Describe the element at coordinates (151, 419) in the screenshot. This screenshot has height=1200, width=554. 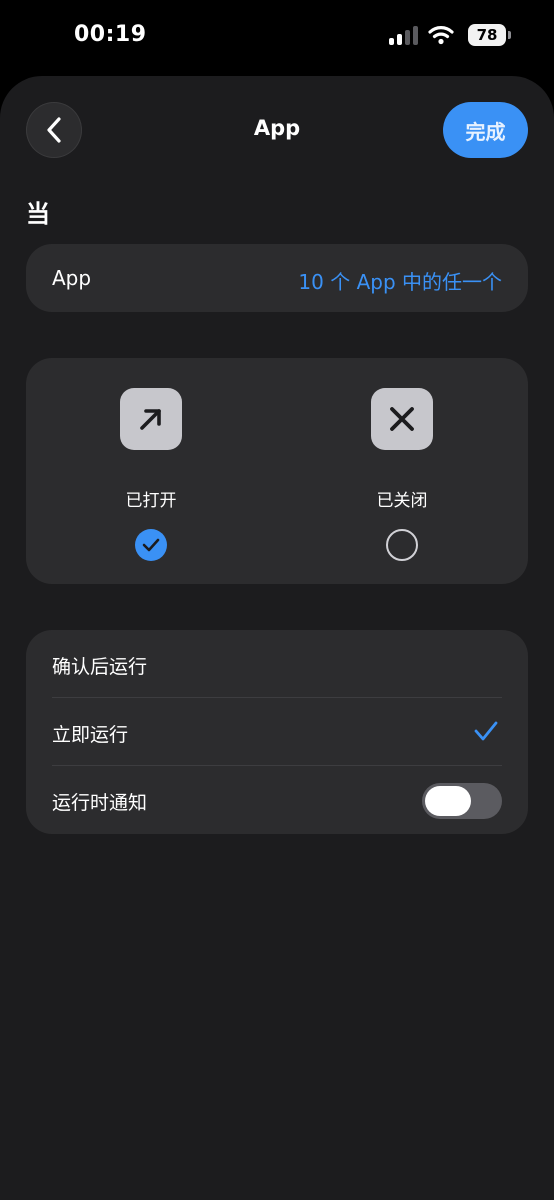
I see `arrow-up-right-icon` at that location.